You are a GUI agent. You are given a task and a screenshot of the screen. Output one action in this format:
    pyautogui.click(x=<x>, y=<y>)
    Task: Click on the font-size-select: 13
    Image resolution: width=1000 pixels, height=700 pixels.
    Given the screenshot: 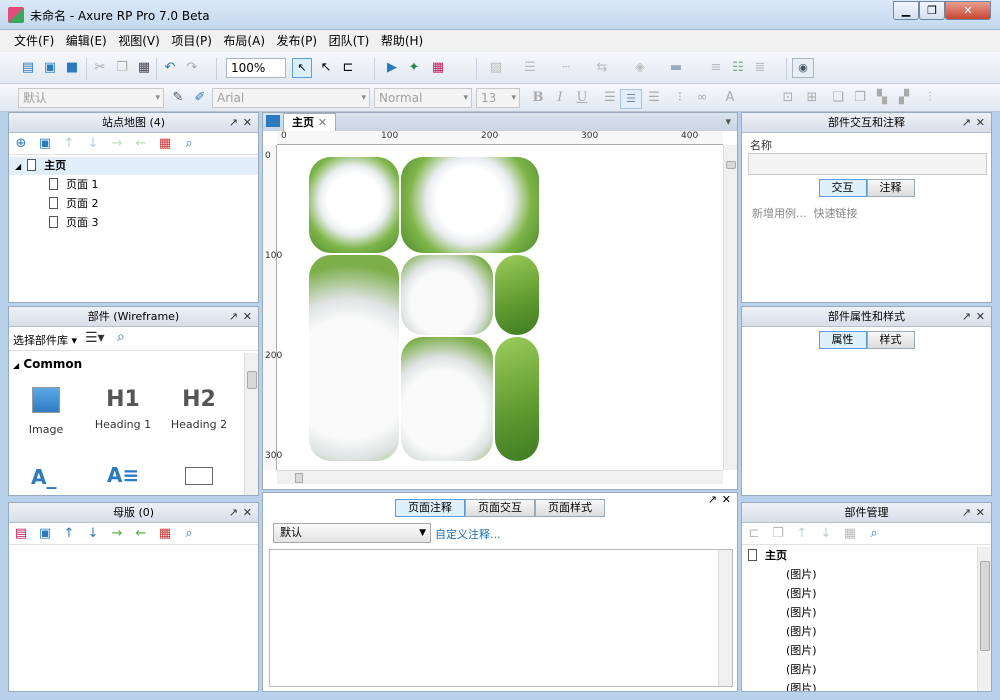 What is the action you would take?
    pyautogui.click(x=498, y=98)
    